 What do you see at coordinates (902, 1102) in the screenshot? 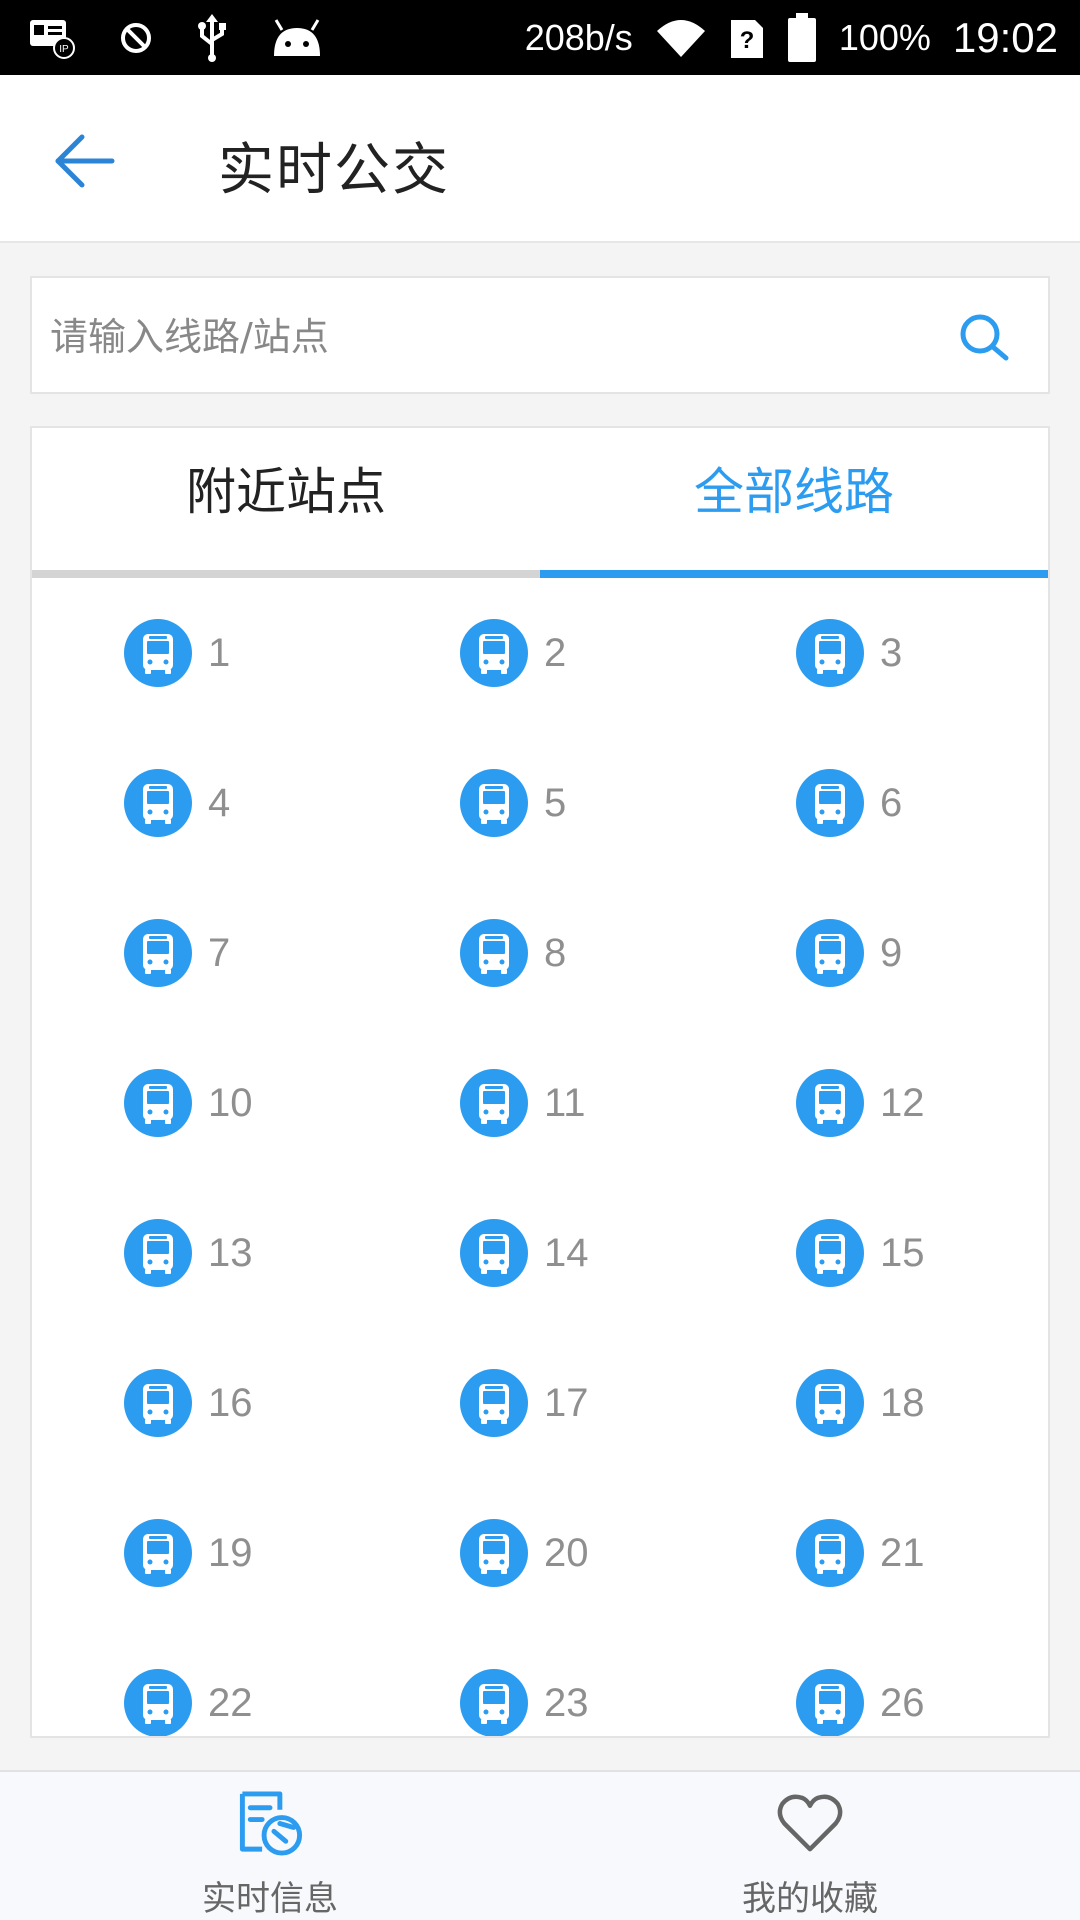
I see `route-number: 12` at bounding box center [902, 1102].